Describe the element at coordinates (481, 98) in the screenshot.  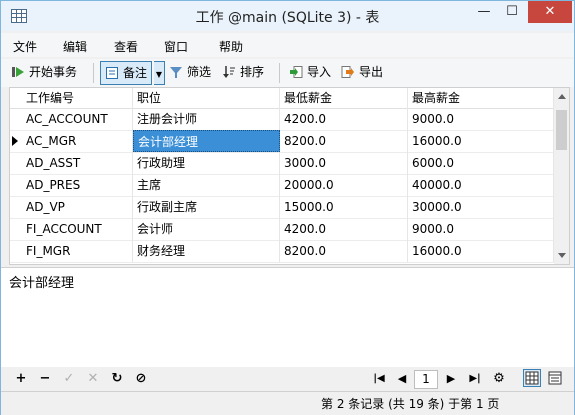
I see `column-header: 最高薪金` at that location.